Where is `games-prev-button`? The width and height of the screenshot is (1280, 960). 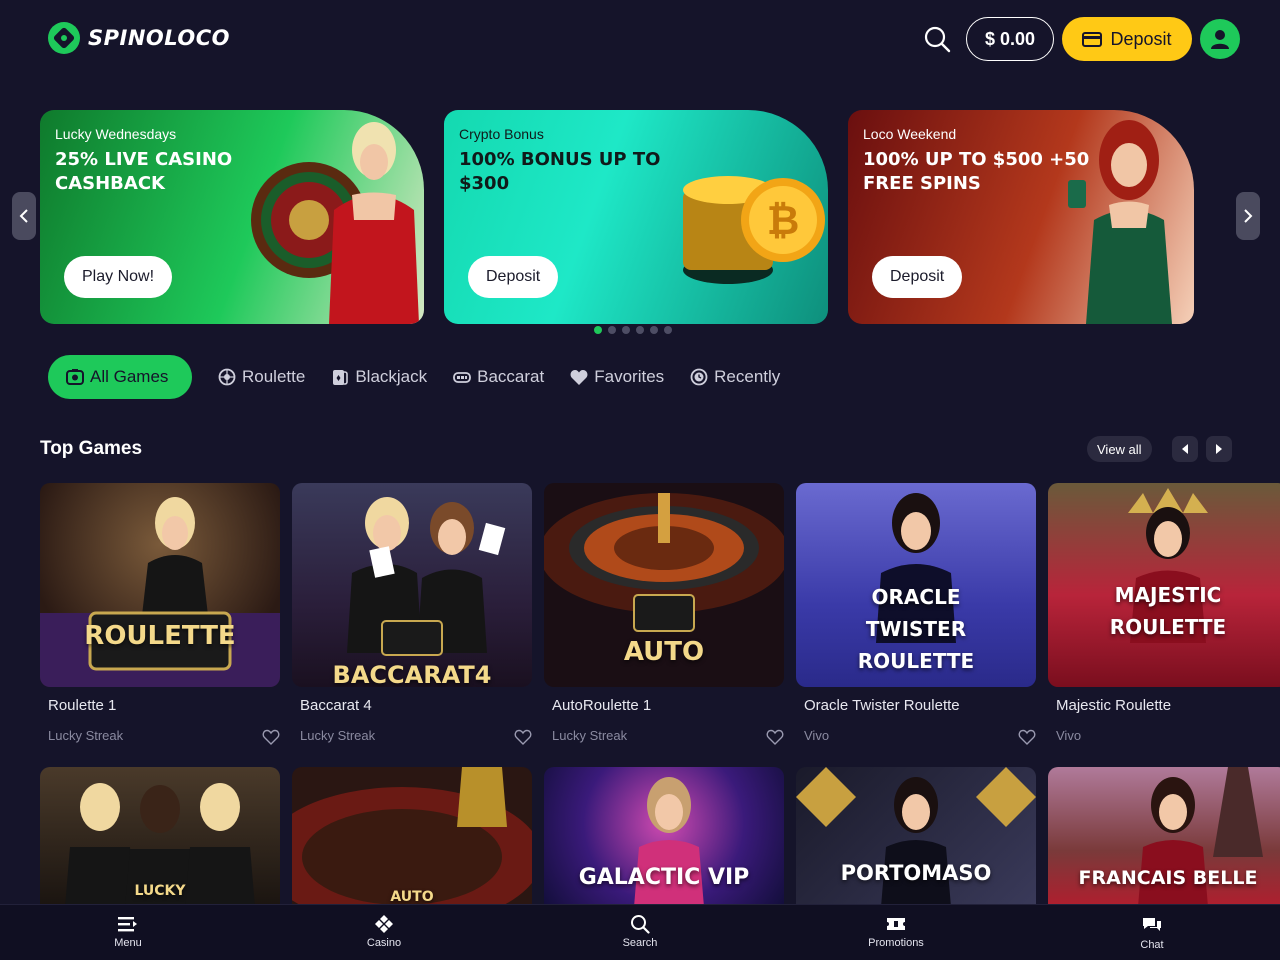
games-prev-button is located at coordinates (1185, 449).